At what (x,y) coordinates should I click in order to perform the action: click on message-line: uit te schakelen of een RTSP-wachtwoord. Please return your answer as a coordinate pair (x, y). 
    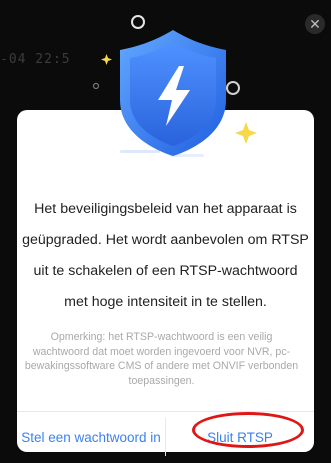
    Looking at the image, I should click on (165, 271).